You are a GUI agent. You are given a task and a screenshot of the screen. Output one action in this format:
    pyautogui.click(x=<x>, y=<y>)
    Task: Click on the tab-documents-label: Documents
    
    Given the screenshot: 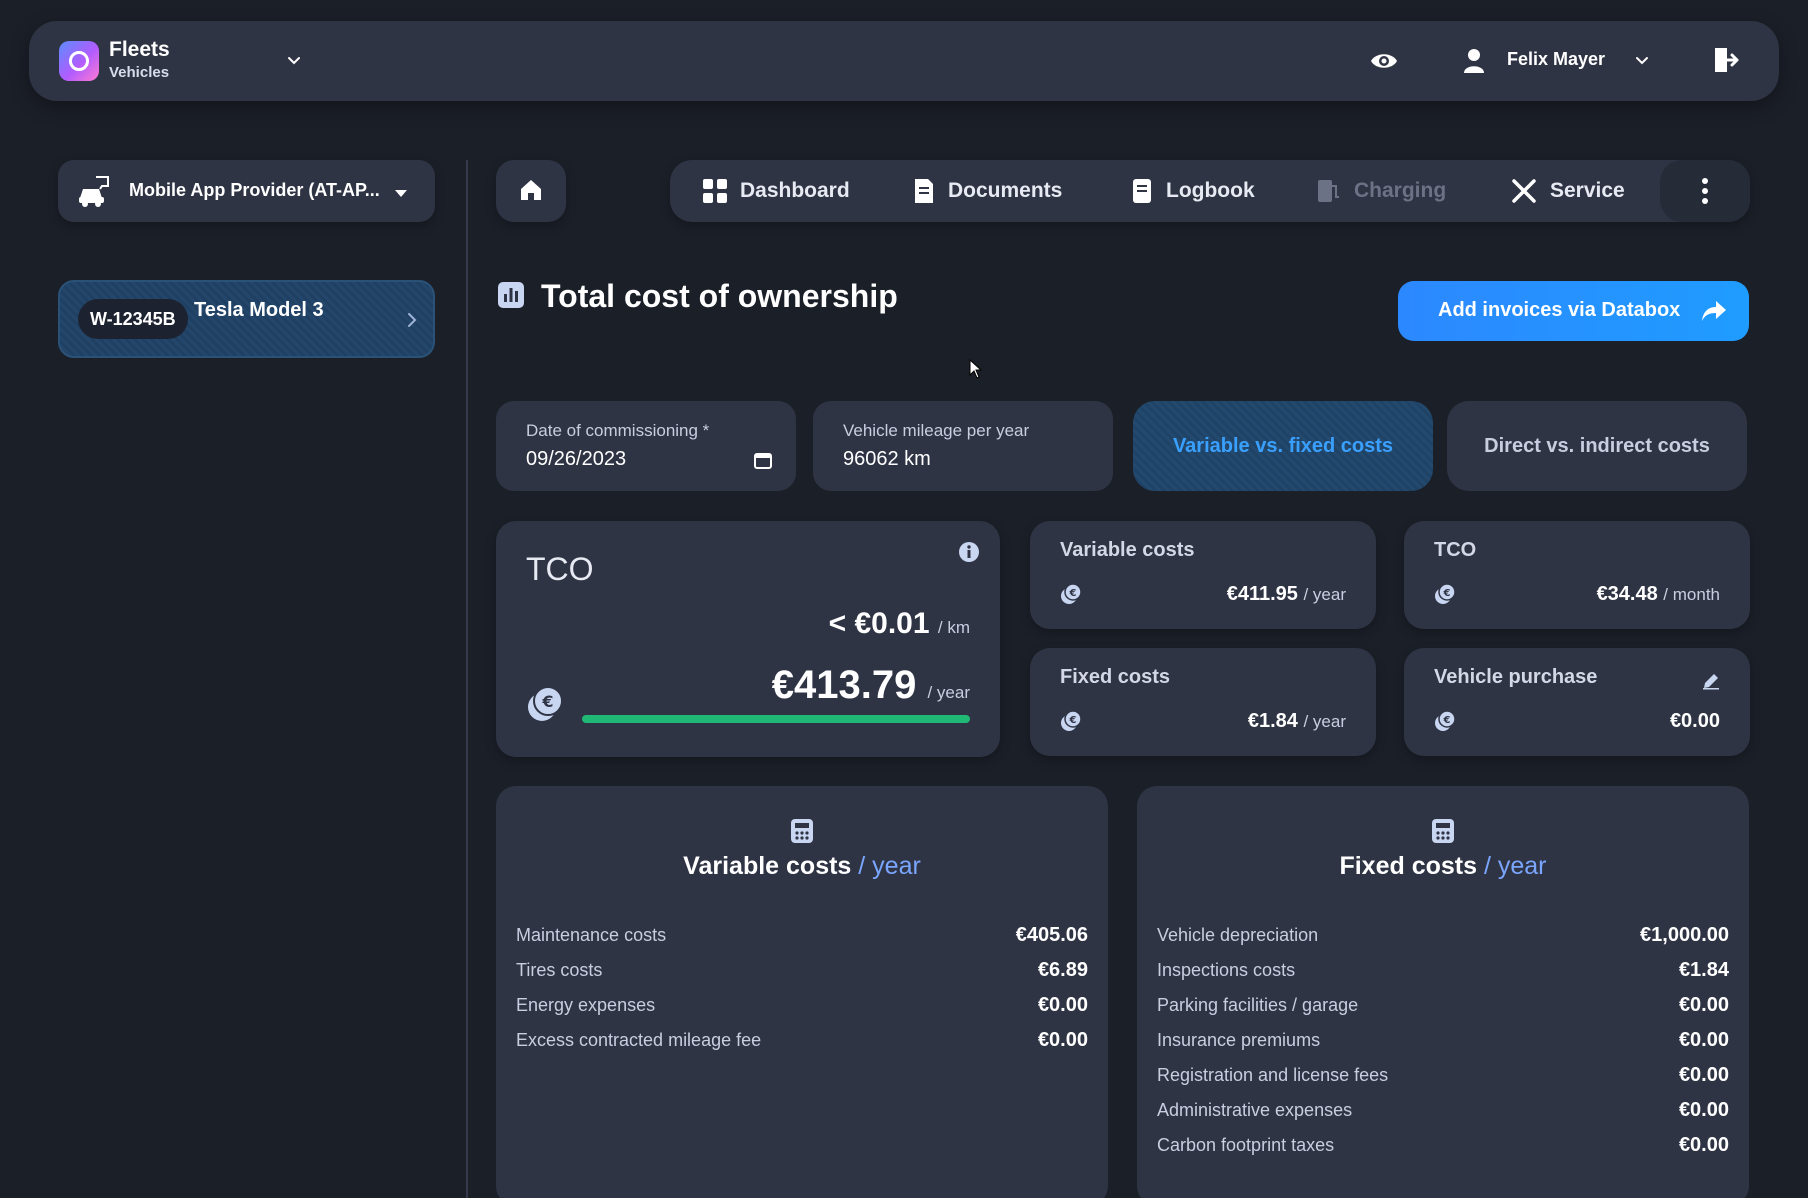 What is the action you would take?
    pyautogui.click(x=1005, y=190)
    